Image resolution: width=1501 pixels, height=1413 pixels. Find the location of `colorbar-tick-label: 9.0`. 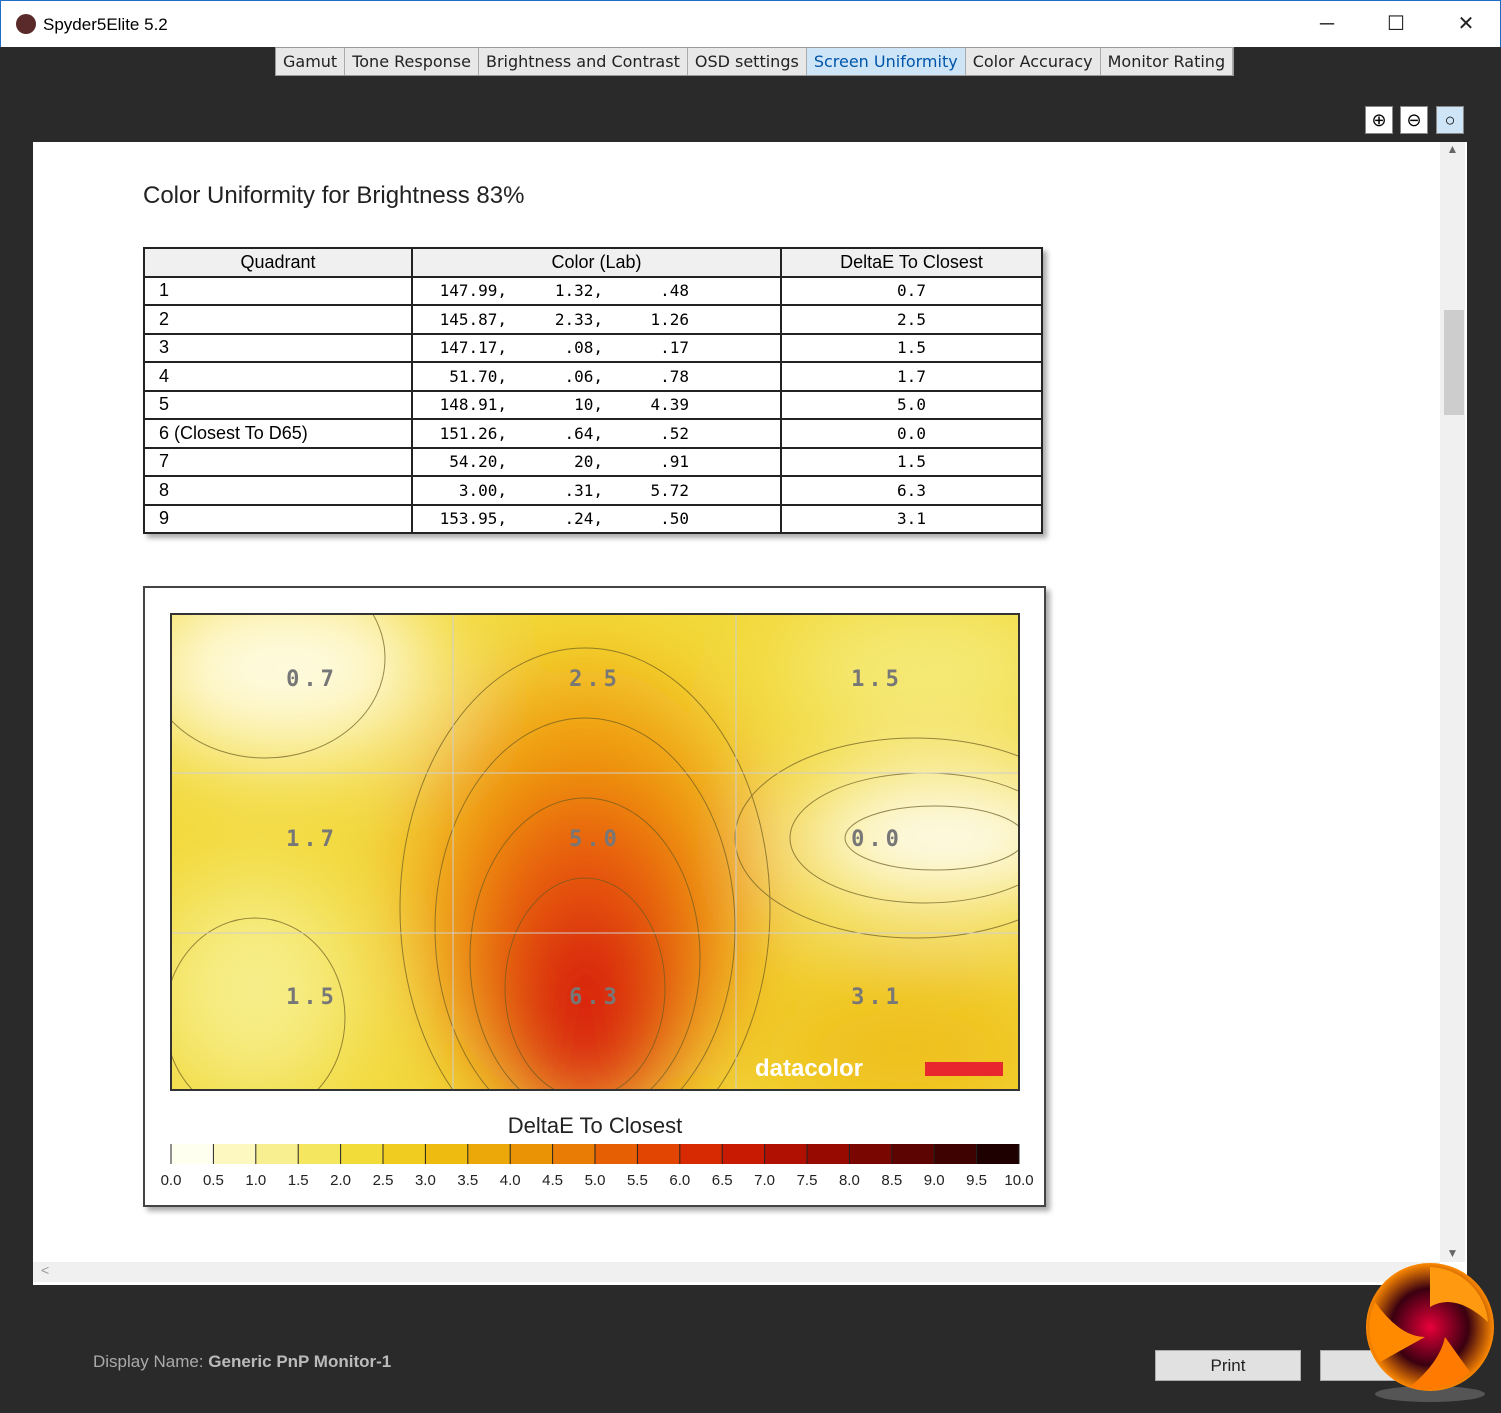

colorbar-tick-label: 9.0 is located at coordinates (934, 1180).